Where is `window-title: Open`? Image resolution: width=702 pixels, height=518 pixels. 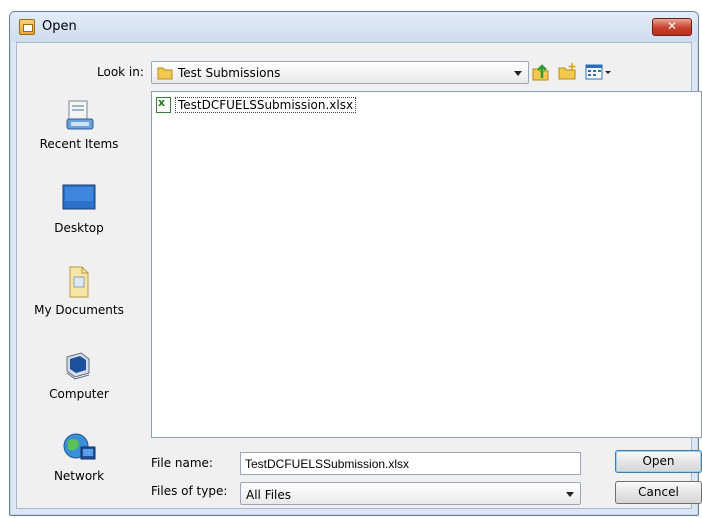
window-title: Open is located at coordinates (59, 26).